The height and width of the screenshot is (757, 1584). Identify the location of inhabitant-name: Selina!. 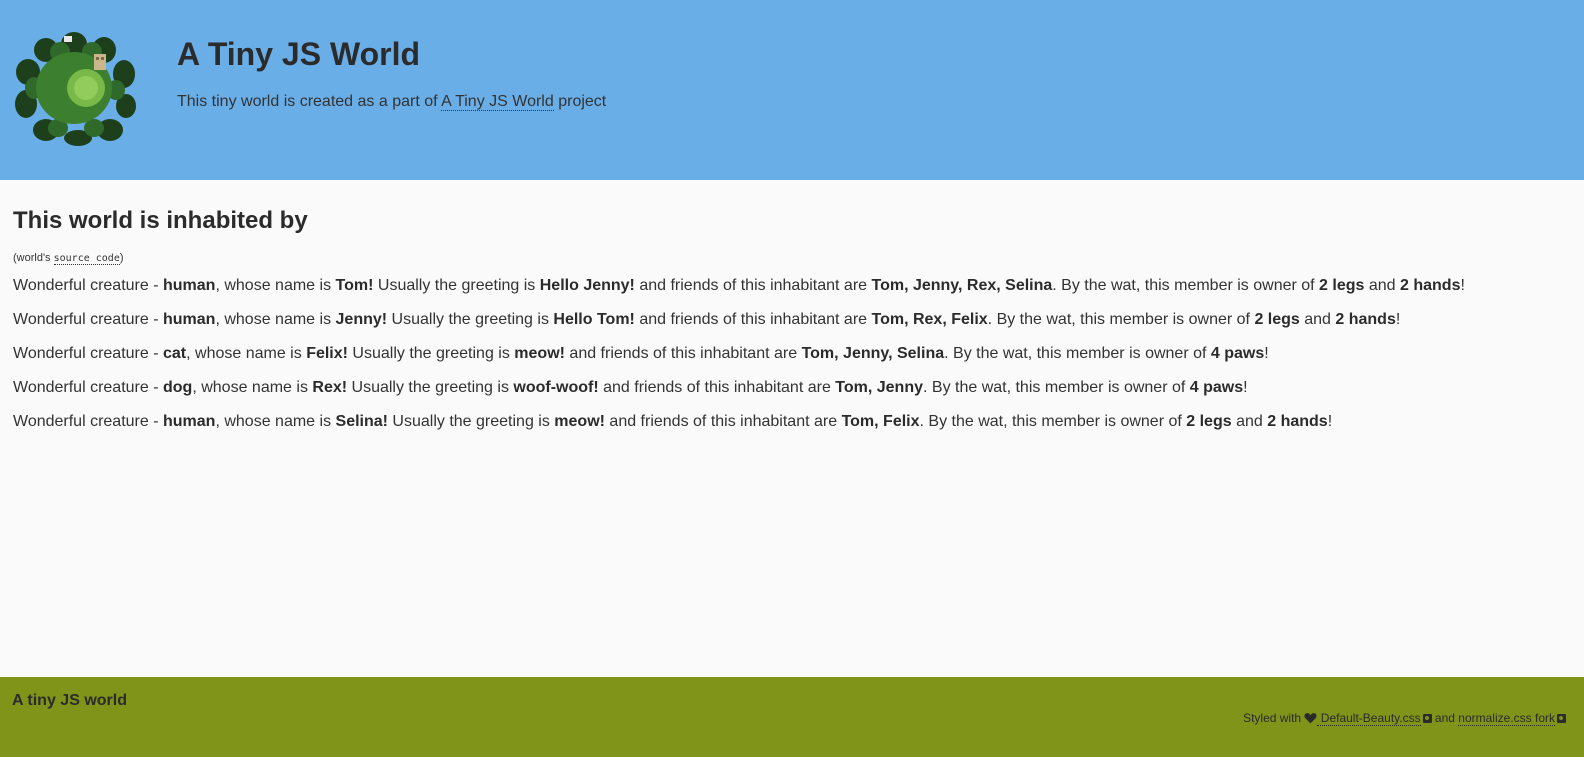
(361, 421).